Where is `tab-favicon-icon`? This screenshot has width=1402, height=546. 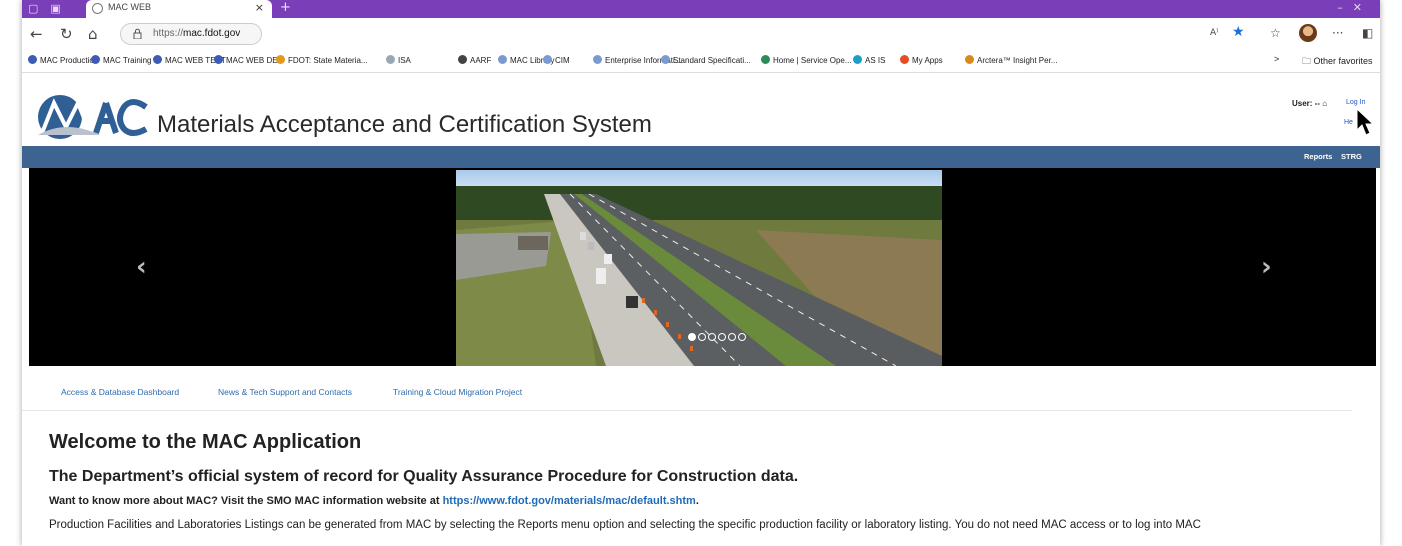 tab-favicon-icon is located at coordinates (97, 8).